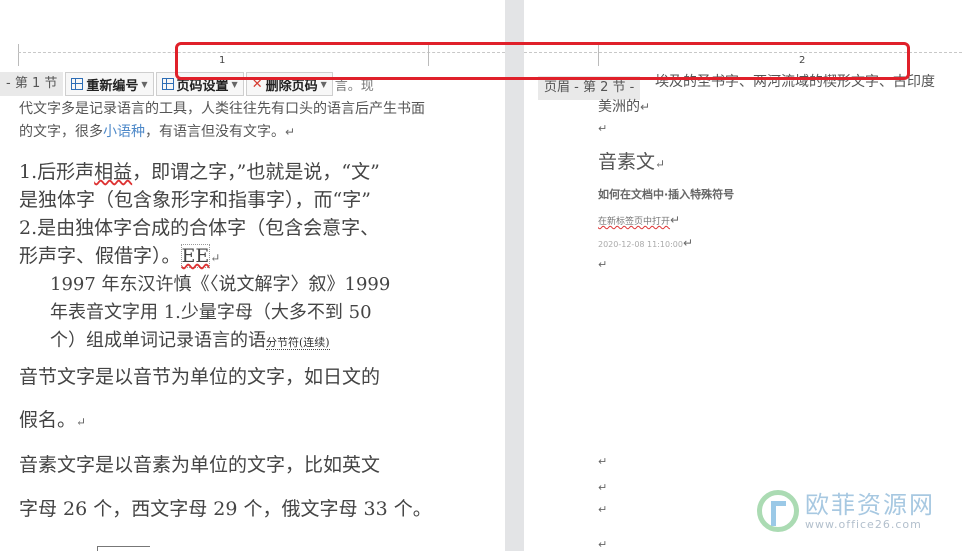 The width and height of the screenshot is (962, 551). What do you see at coordinates (195, 256) in the screenshot?
I see `spelling-flag: EE` at bounding box center [195, 256].